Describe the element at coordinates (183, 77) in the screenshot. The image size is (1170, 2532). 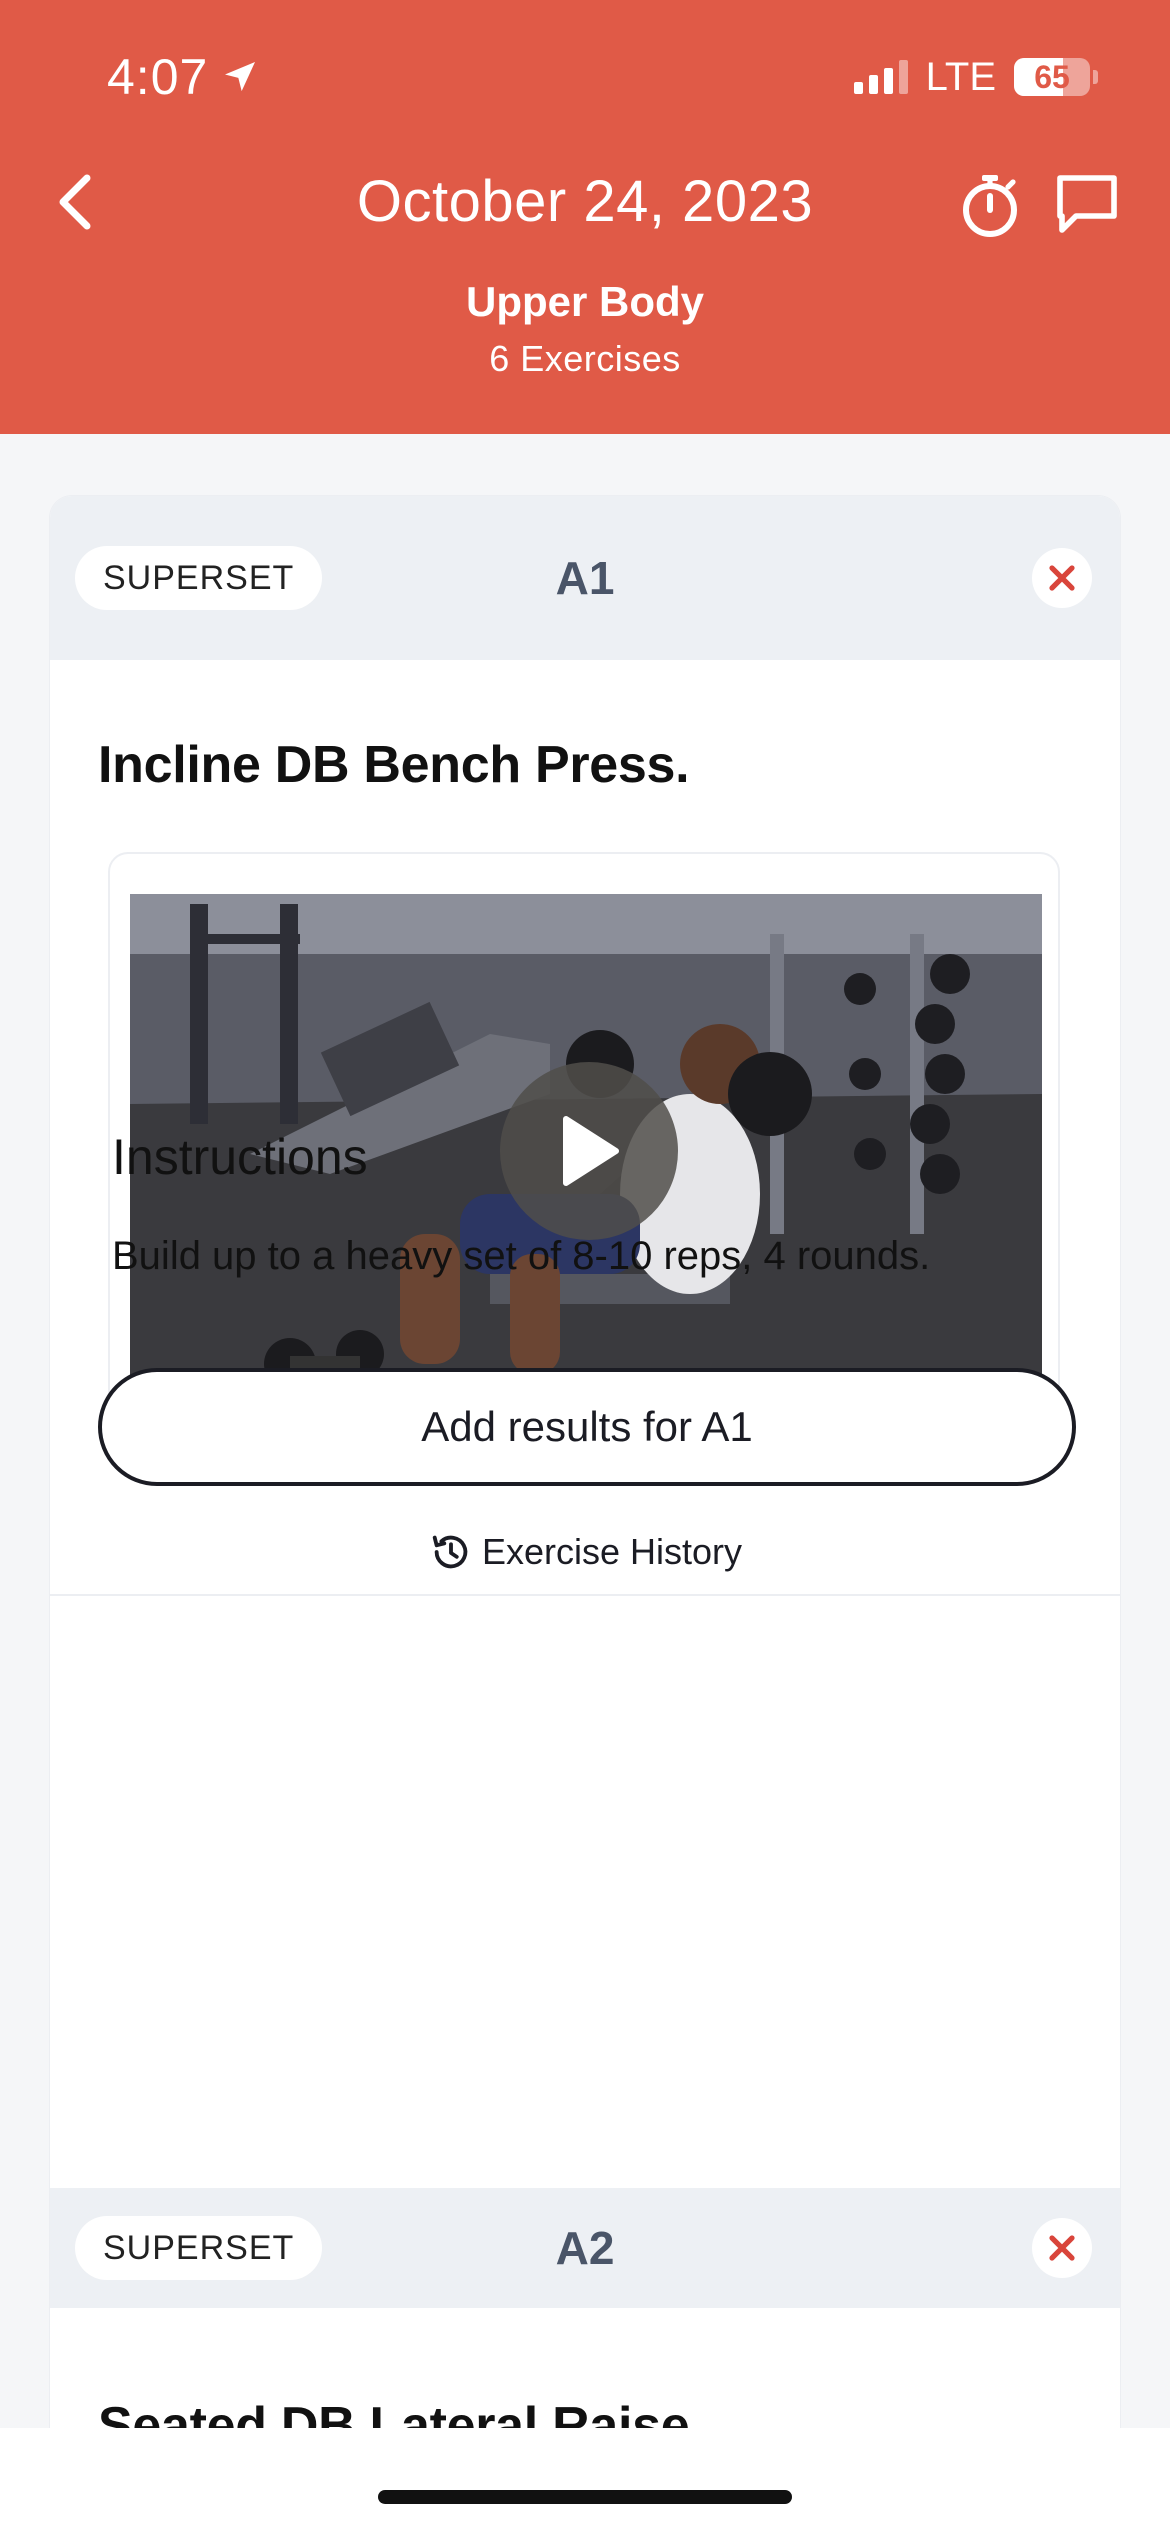
I see `status-bar-time: 4:07` at that location.